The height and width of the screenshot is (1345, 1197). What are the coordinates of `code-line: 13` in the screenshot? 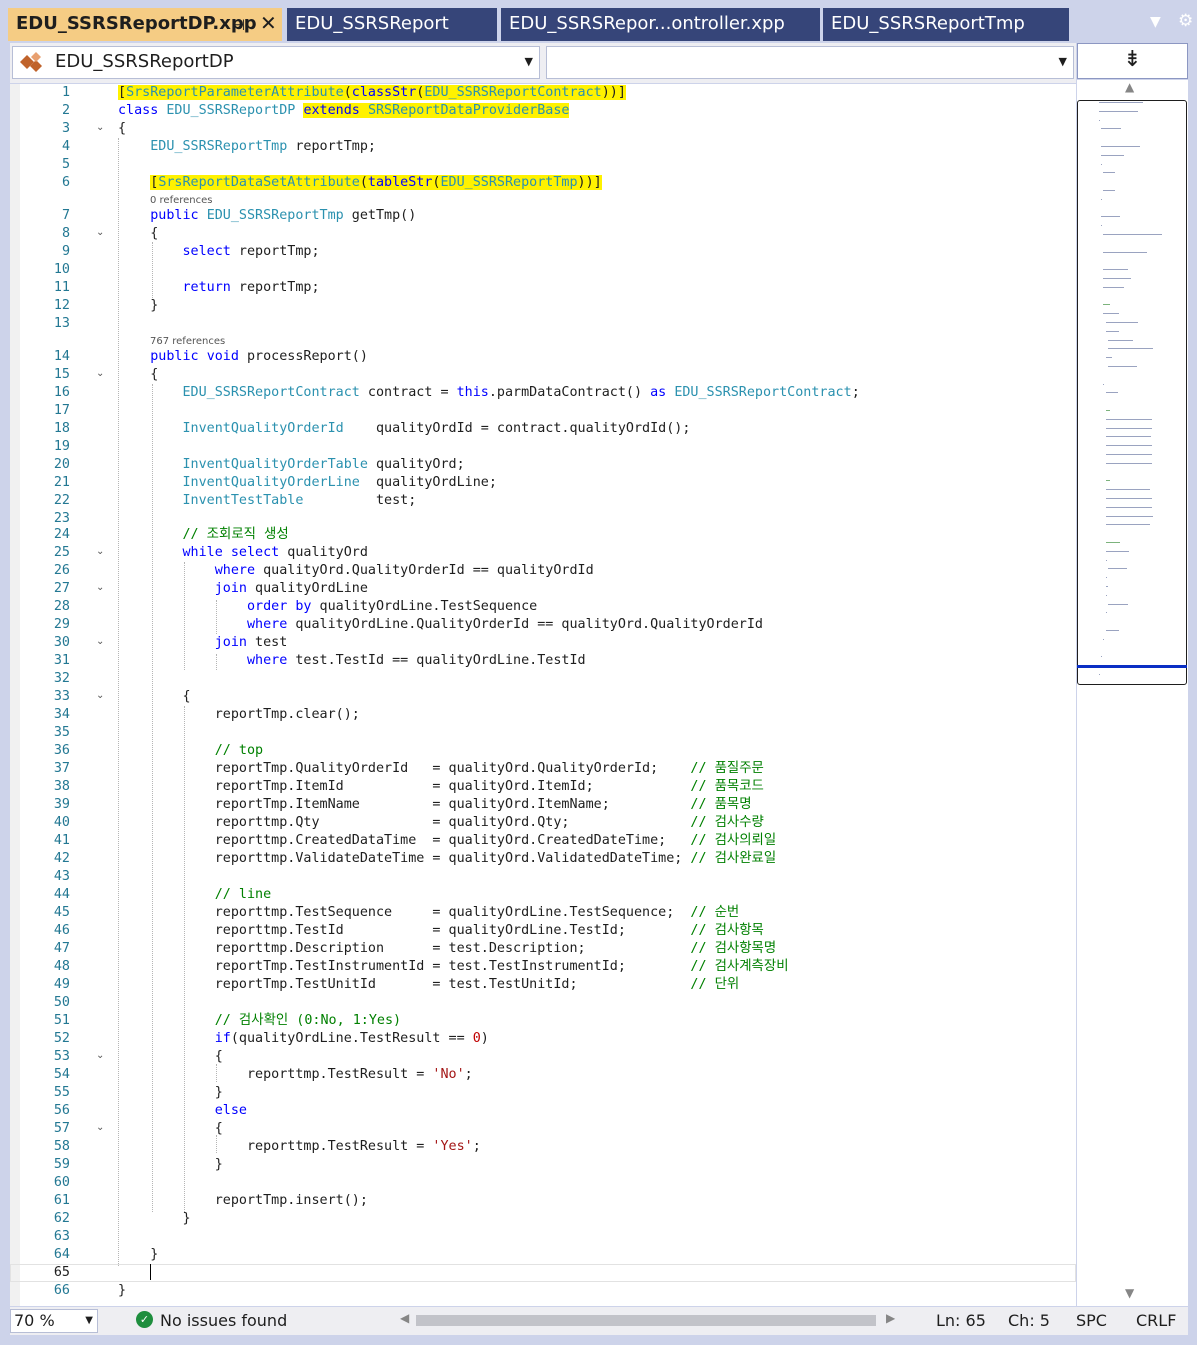 It's located at (543, 324).